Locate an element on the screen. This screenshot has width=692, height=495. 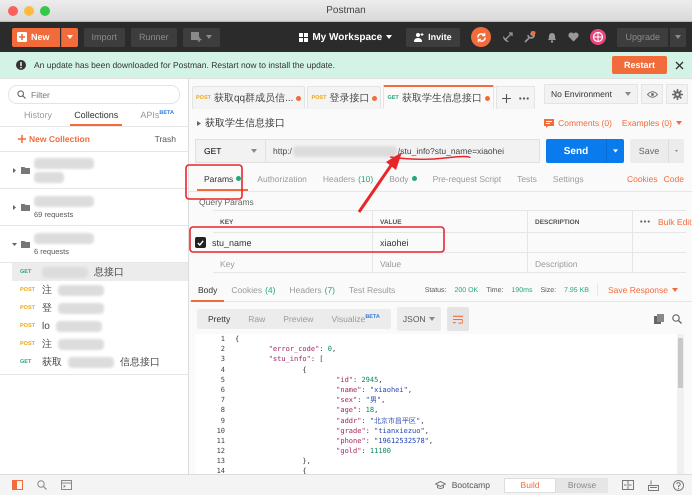
description-field: Description is located at coordinates (556, 262).